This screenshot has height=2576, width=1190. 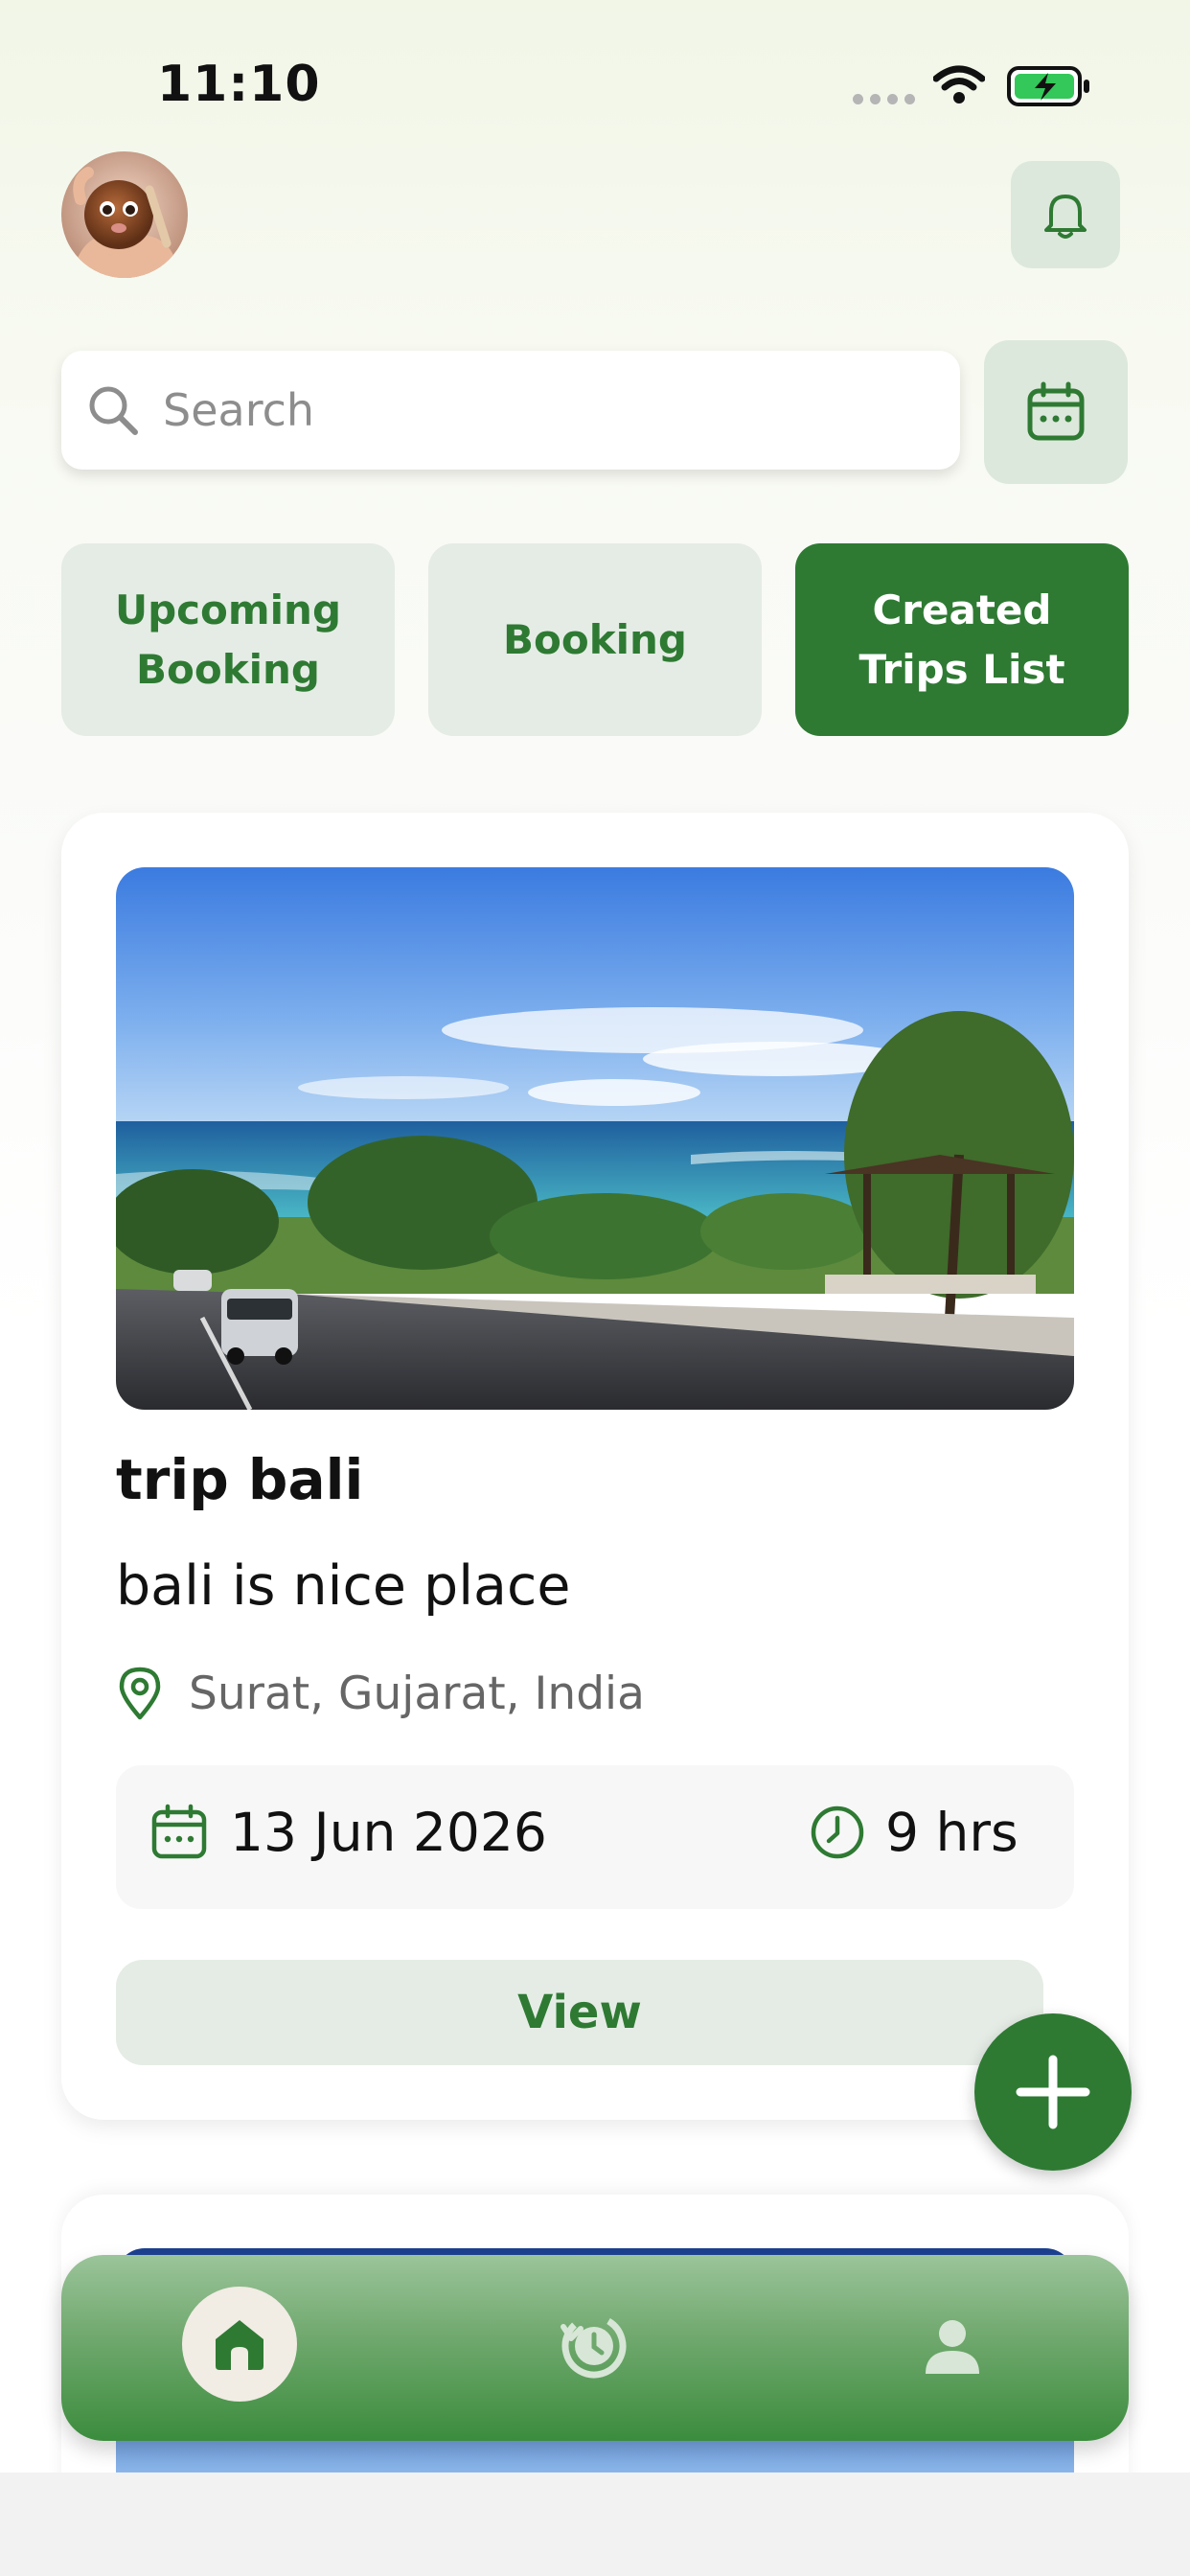 What do you see at coordinates (579, 2012) in the screenshot?
I see `view-trip-button: View` at bounding box center [579, 2012].